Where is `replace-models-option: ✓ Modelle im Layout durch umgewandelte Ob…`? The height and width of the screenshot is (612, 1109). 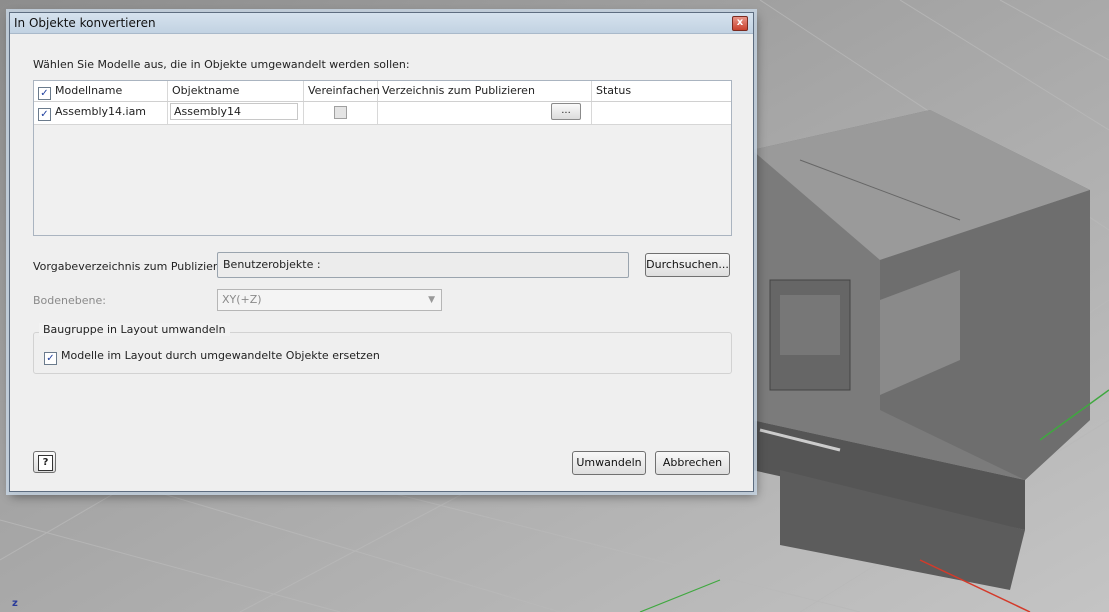
replace-models-option: ✓ Modelle im Layout durch umgewandelte Ob… is located at coordinates (212, 357).